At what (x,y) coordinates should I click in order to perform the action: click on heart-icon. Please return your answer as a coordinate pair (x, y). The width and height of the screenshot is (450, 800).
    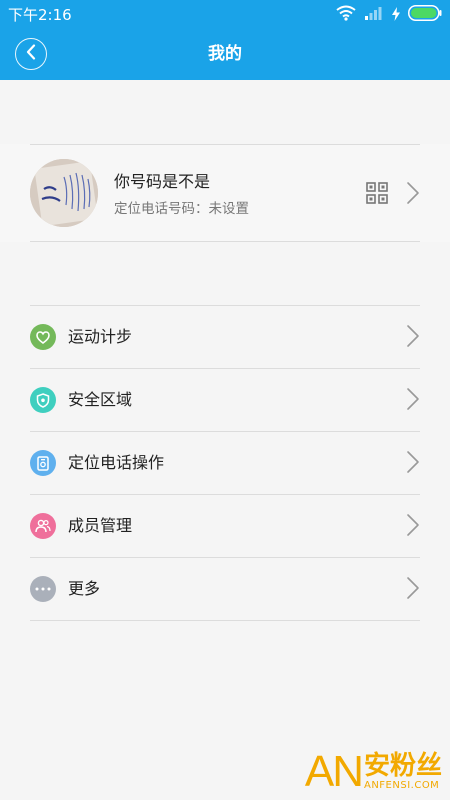
    Looking at the image, I should click on (43, 337).